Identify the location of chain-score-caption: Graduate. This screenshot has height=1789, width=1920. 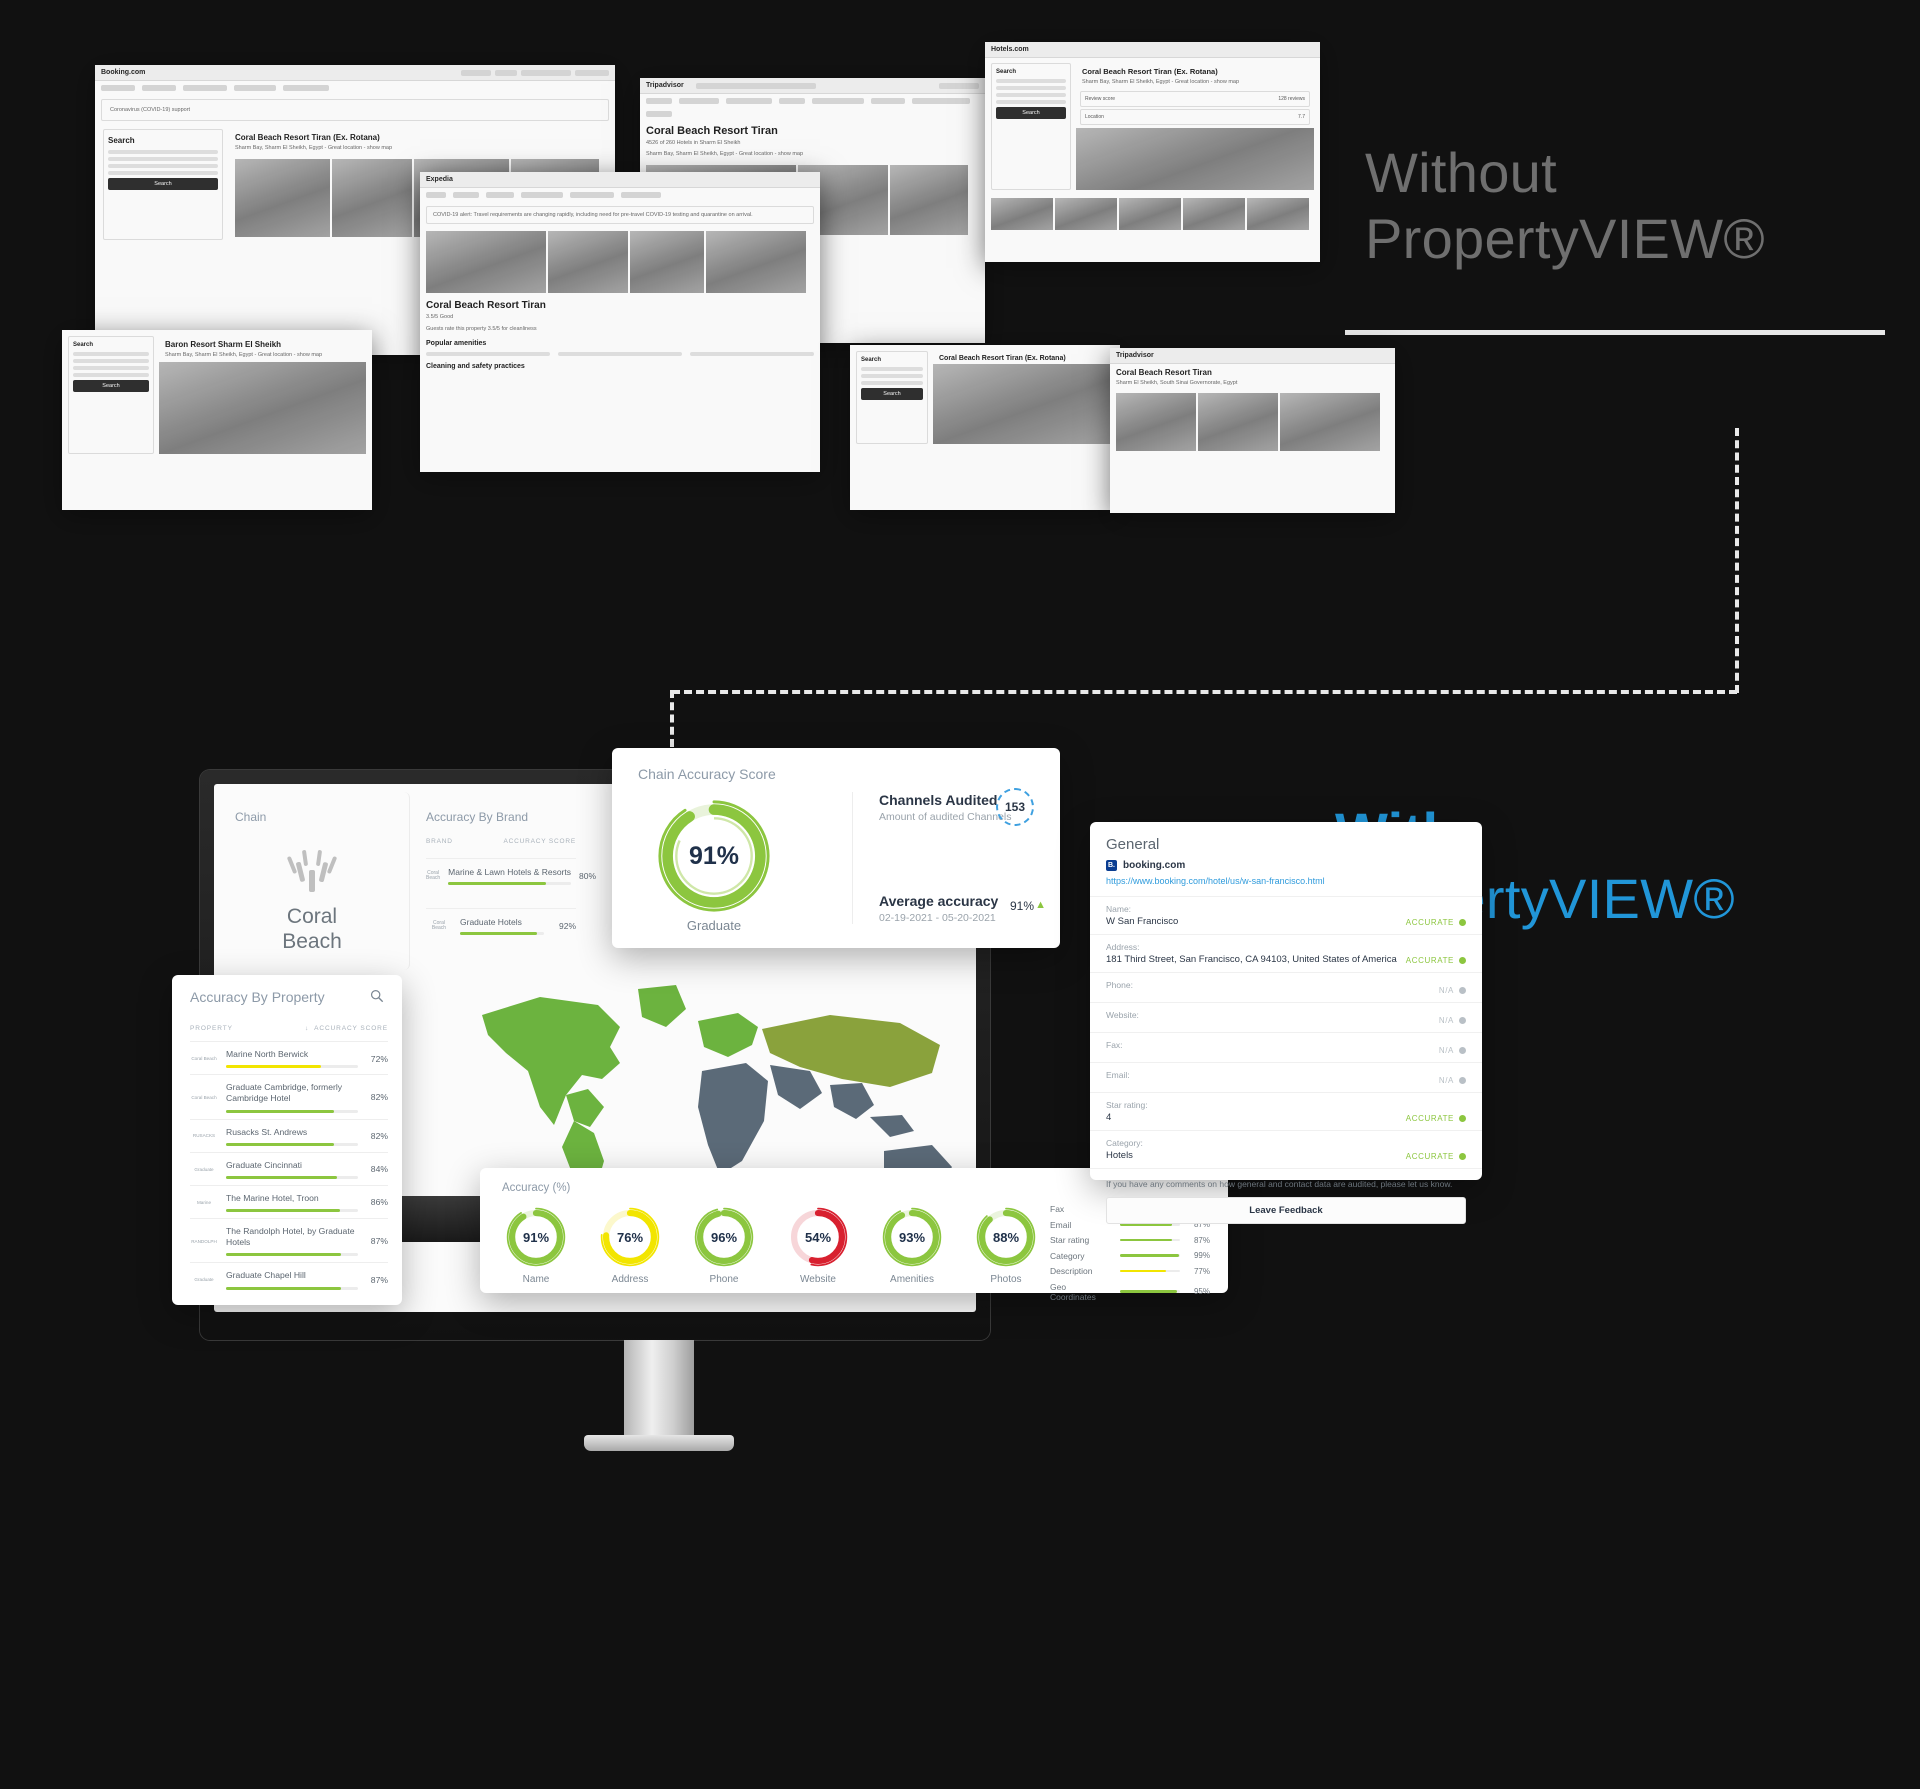
(714, 925).